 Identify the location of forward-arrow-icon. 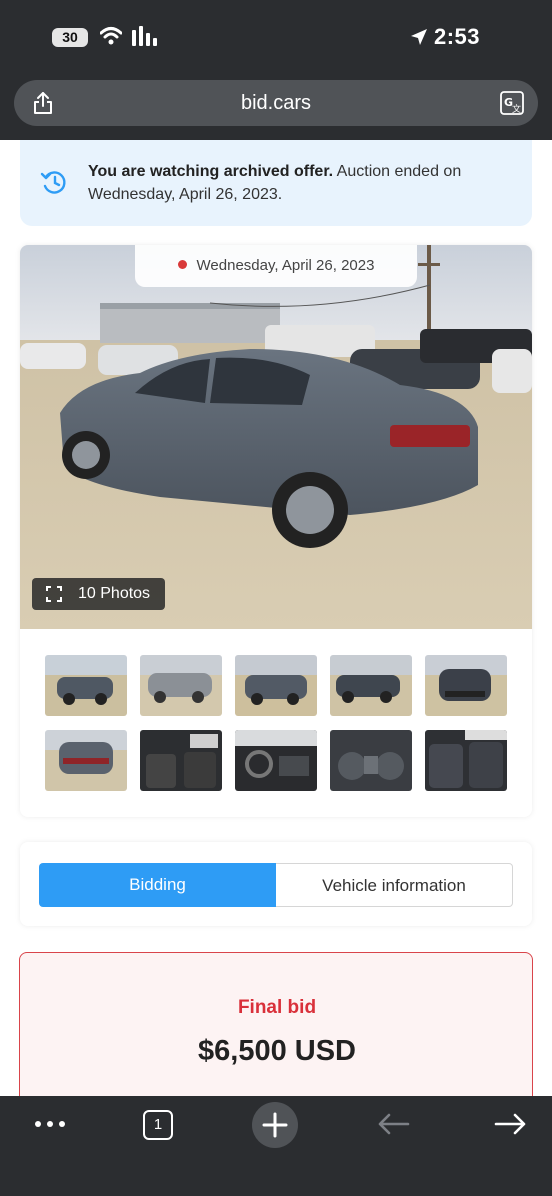
(511, 1124).